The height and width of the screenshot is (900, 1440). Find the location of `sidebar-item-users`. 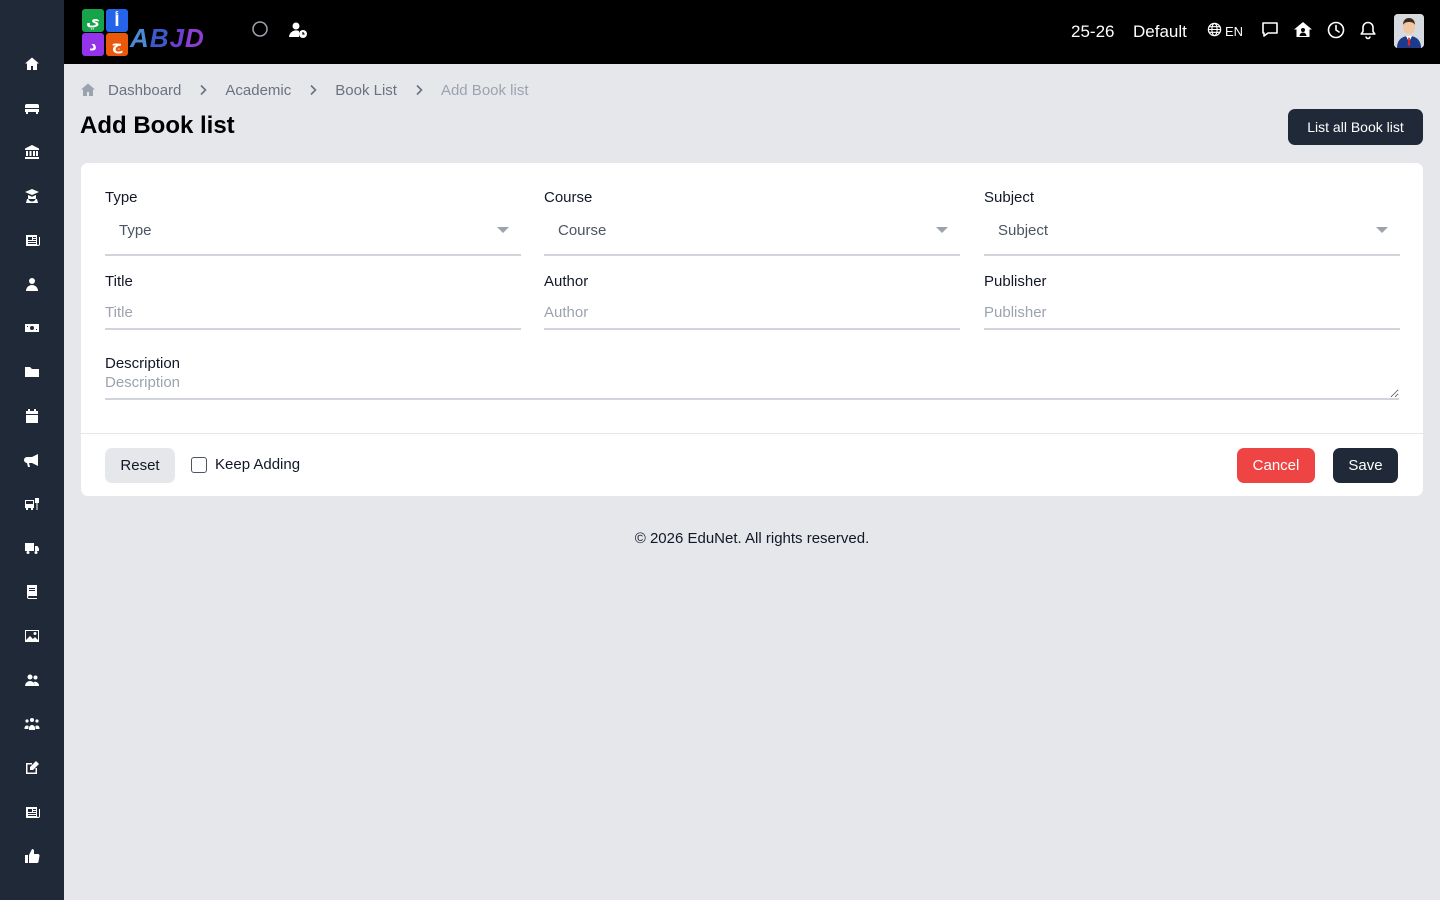

sidebar-item-users is located at coordinates (32, 682).